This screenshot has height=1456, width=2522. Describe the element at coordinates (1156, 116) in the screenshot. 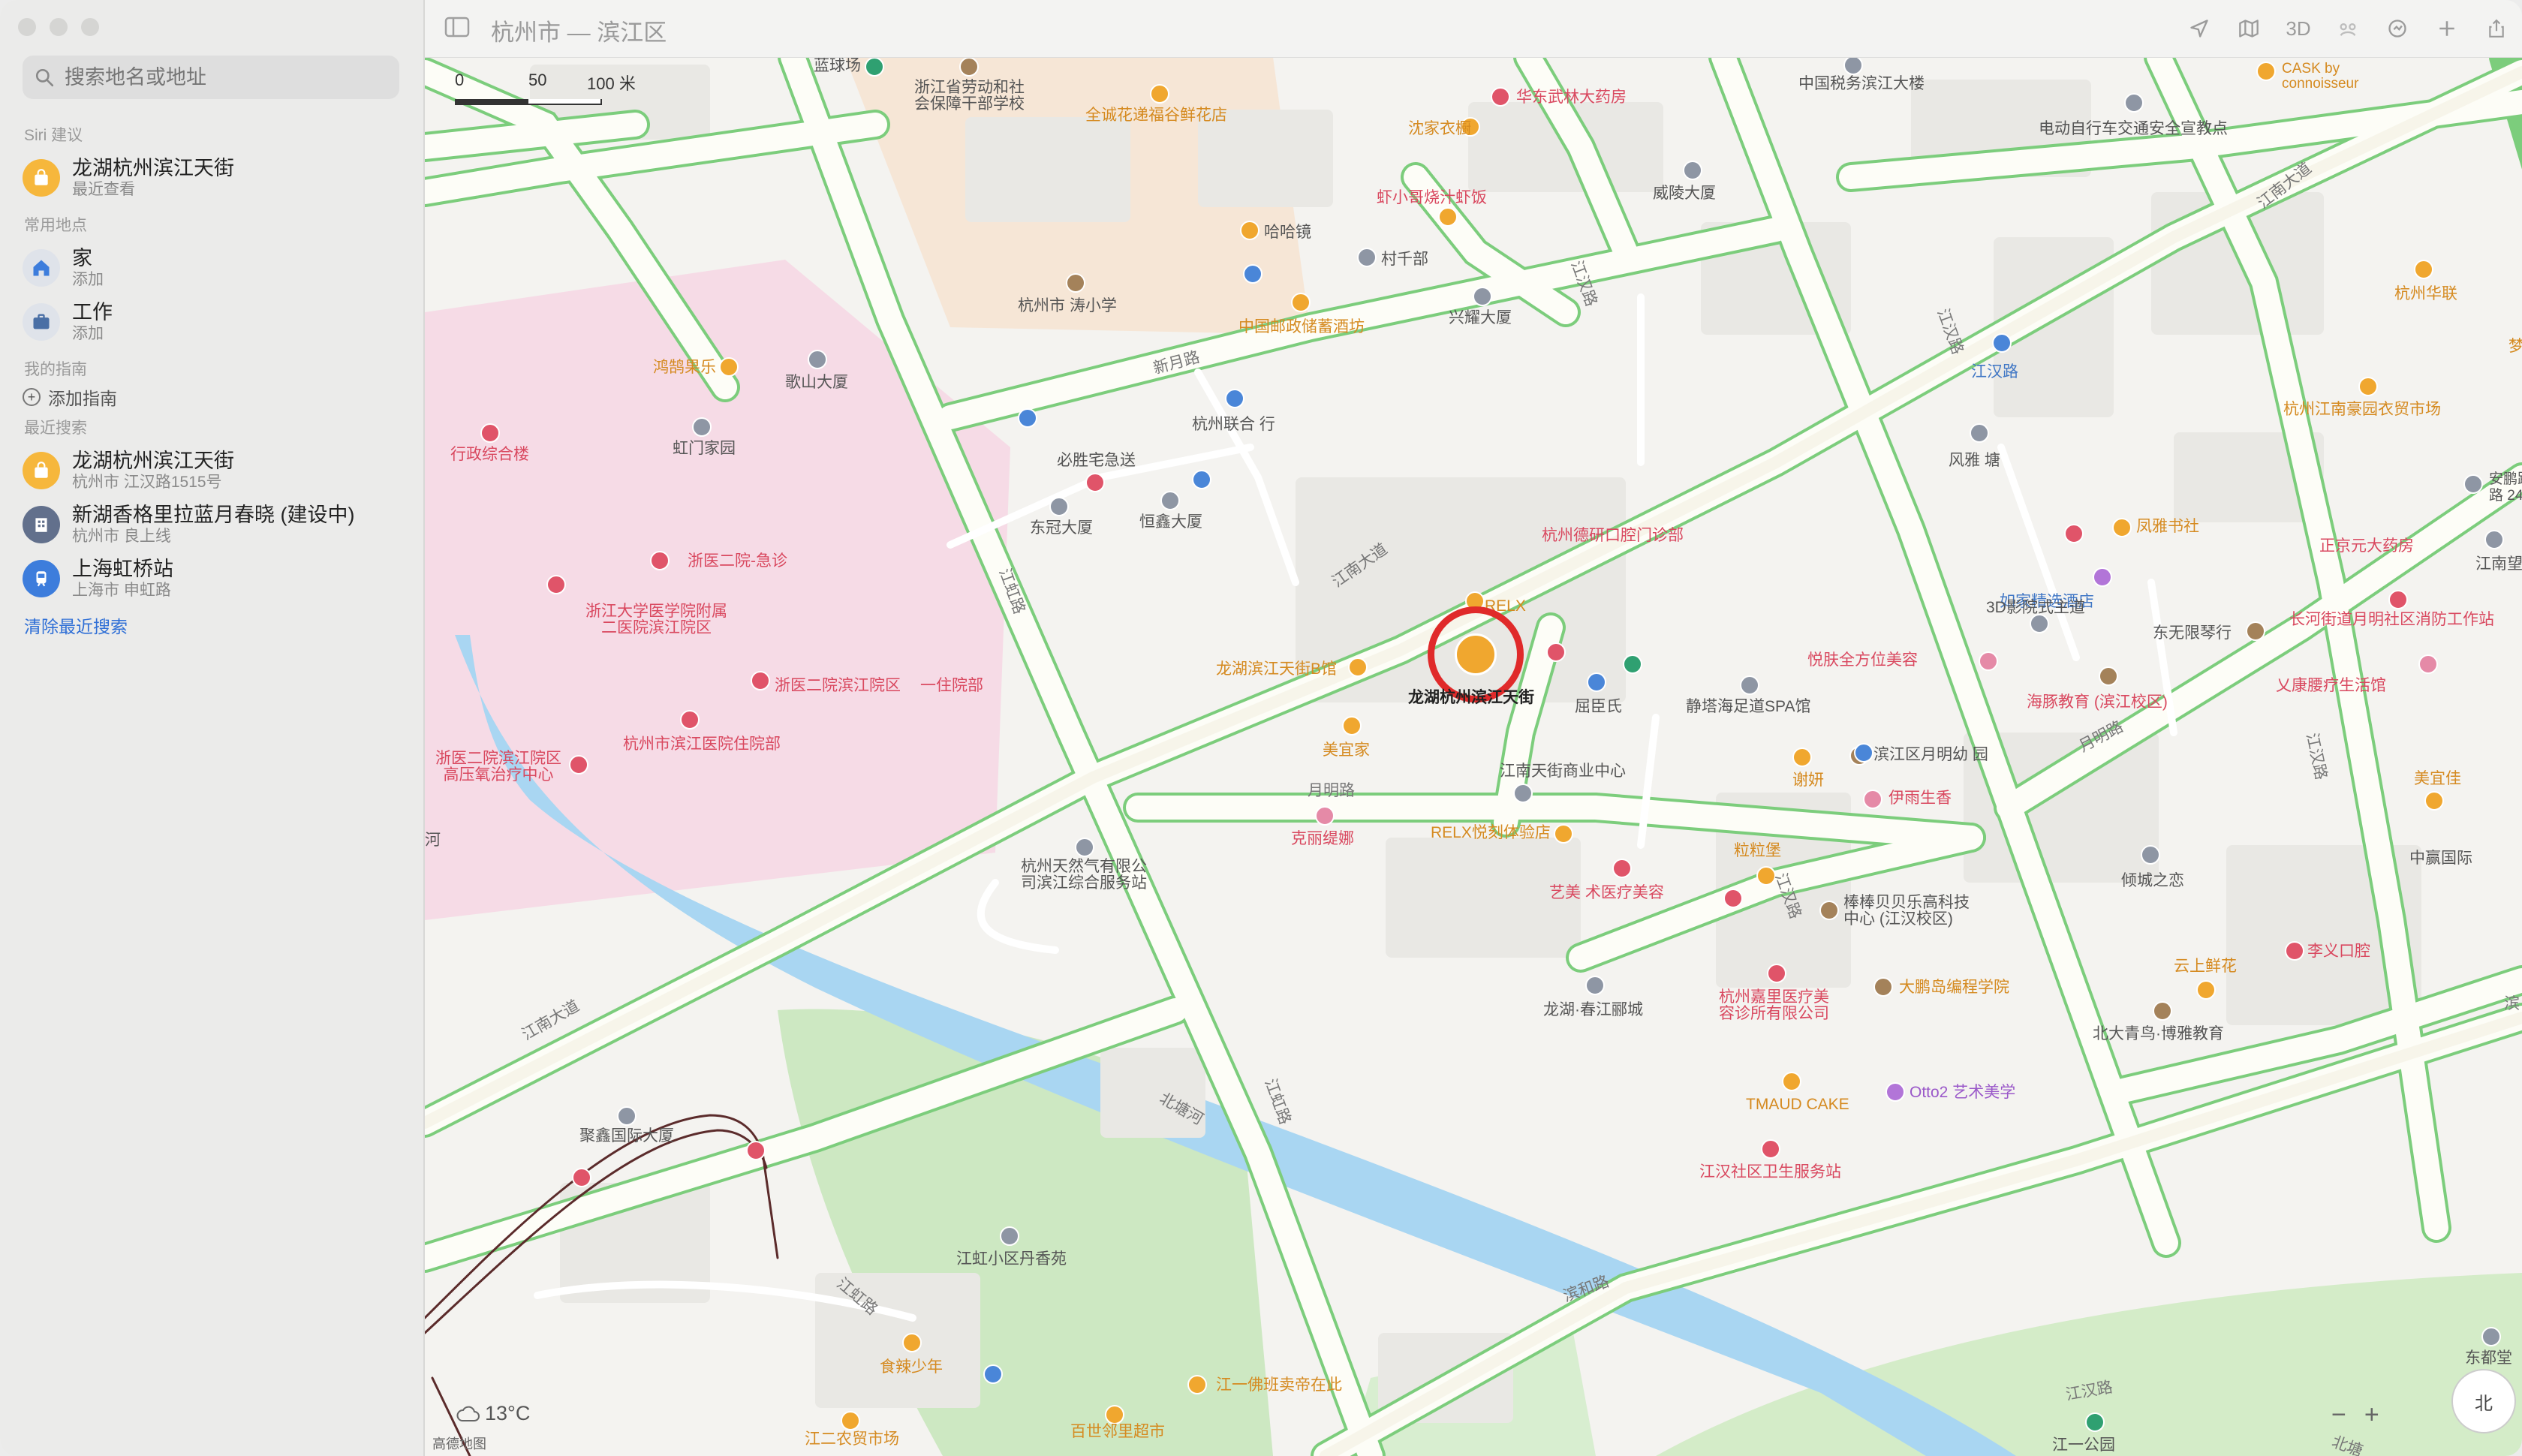

I see `map-label: 全诚花递福谷鲜花店` at that location.